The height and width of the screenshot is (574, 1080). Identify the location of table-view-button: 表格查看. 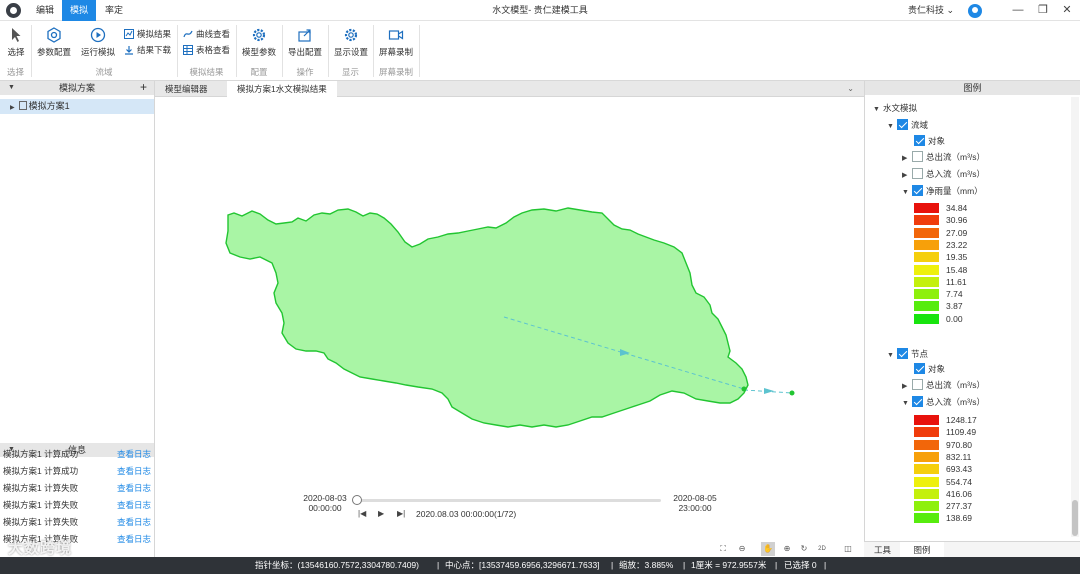
(206, 50).